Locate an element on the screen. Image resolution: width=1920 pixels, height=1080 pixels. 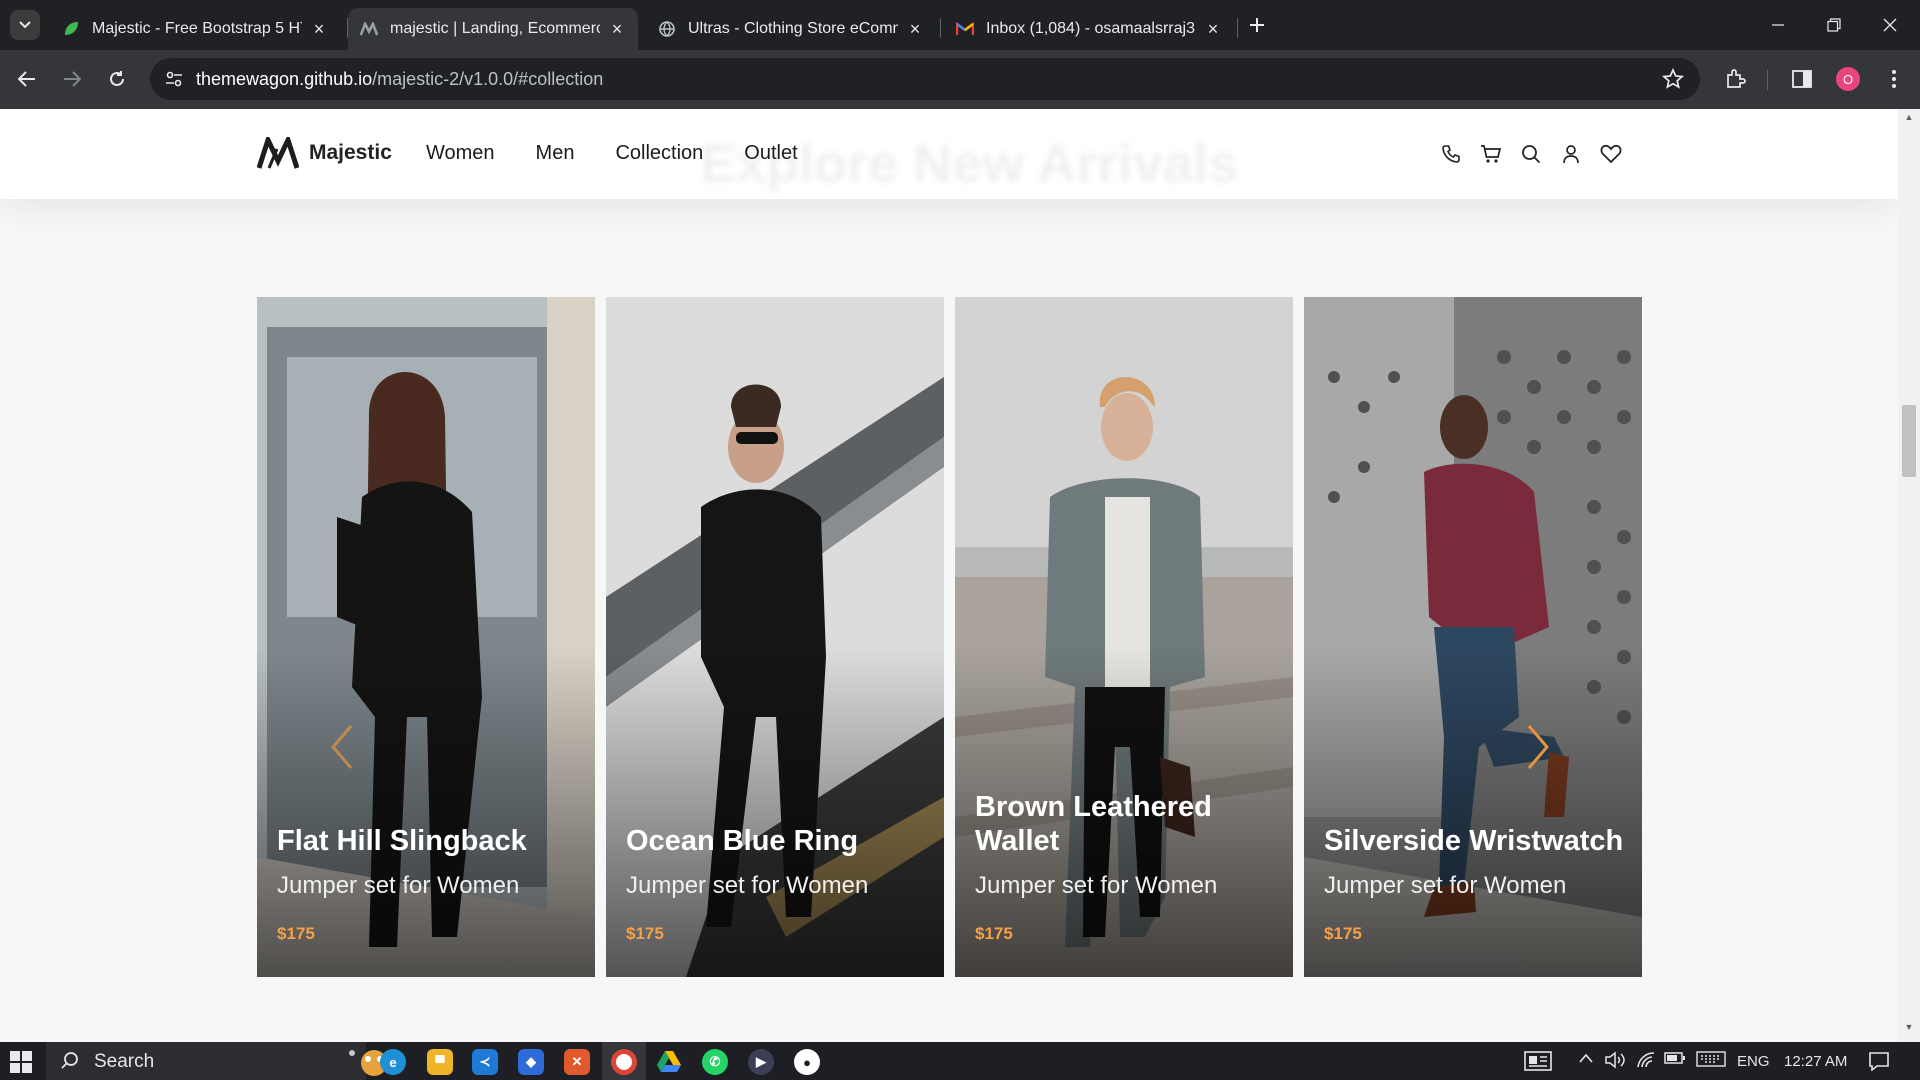
chevron-up-icon is located at coordinates (1586, 1059).